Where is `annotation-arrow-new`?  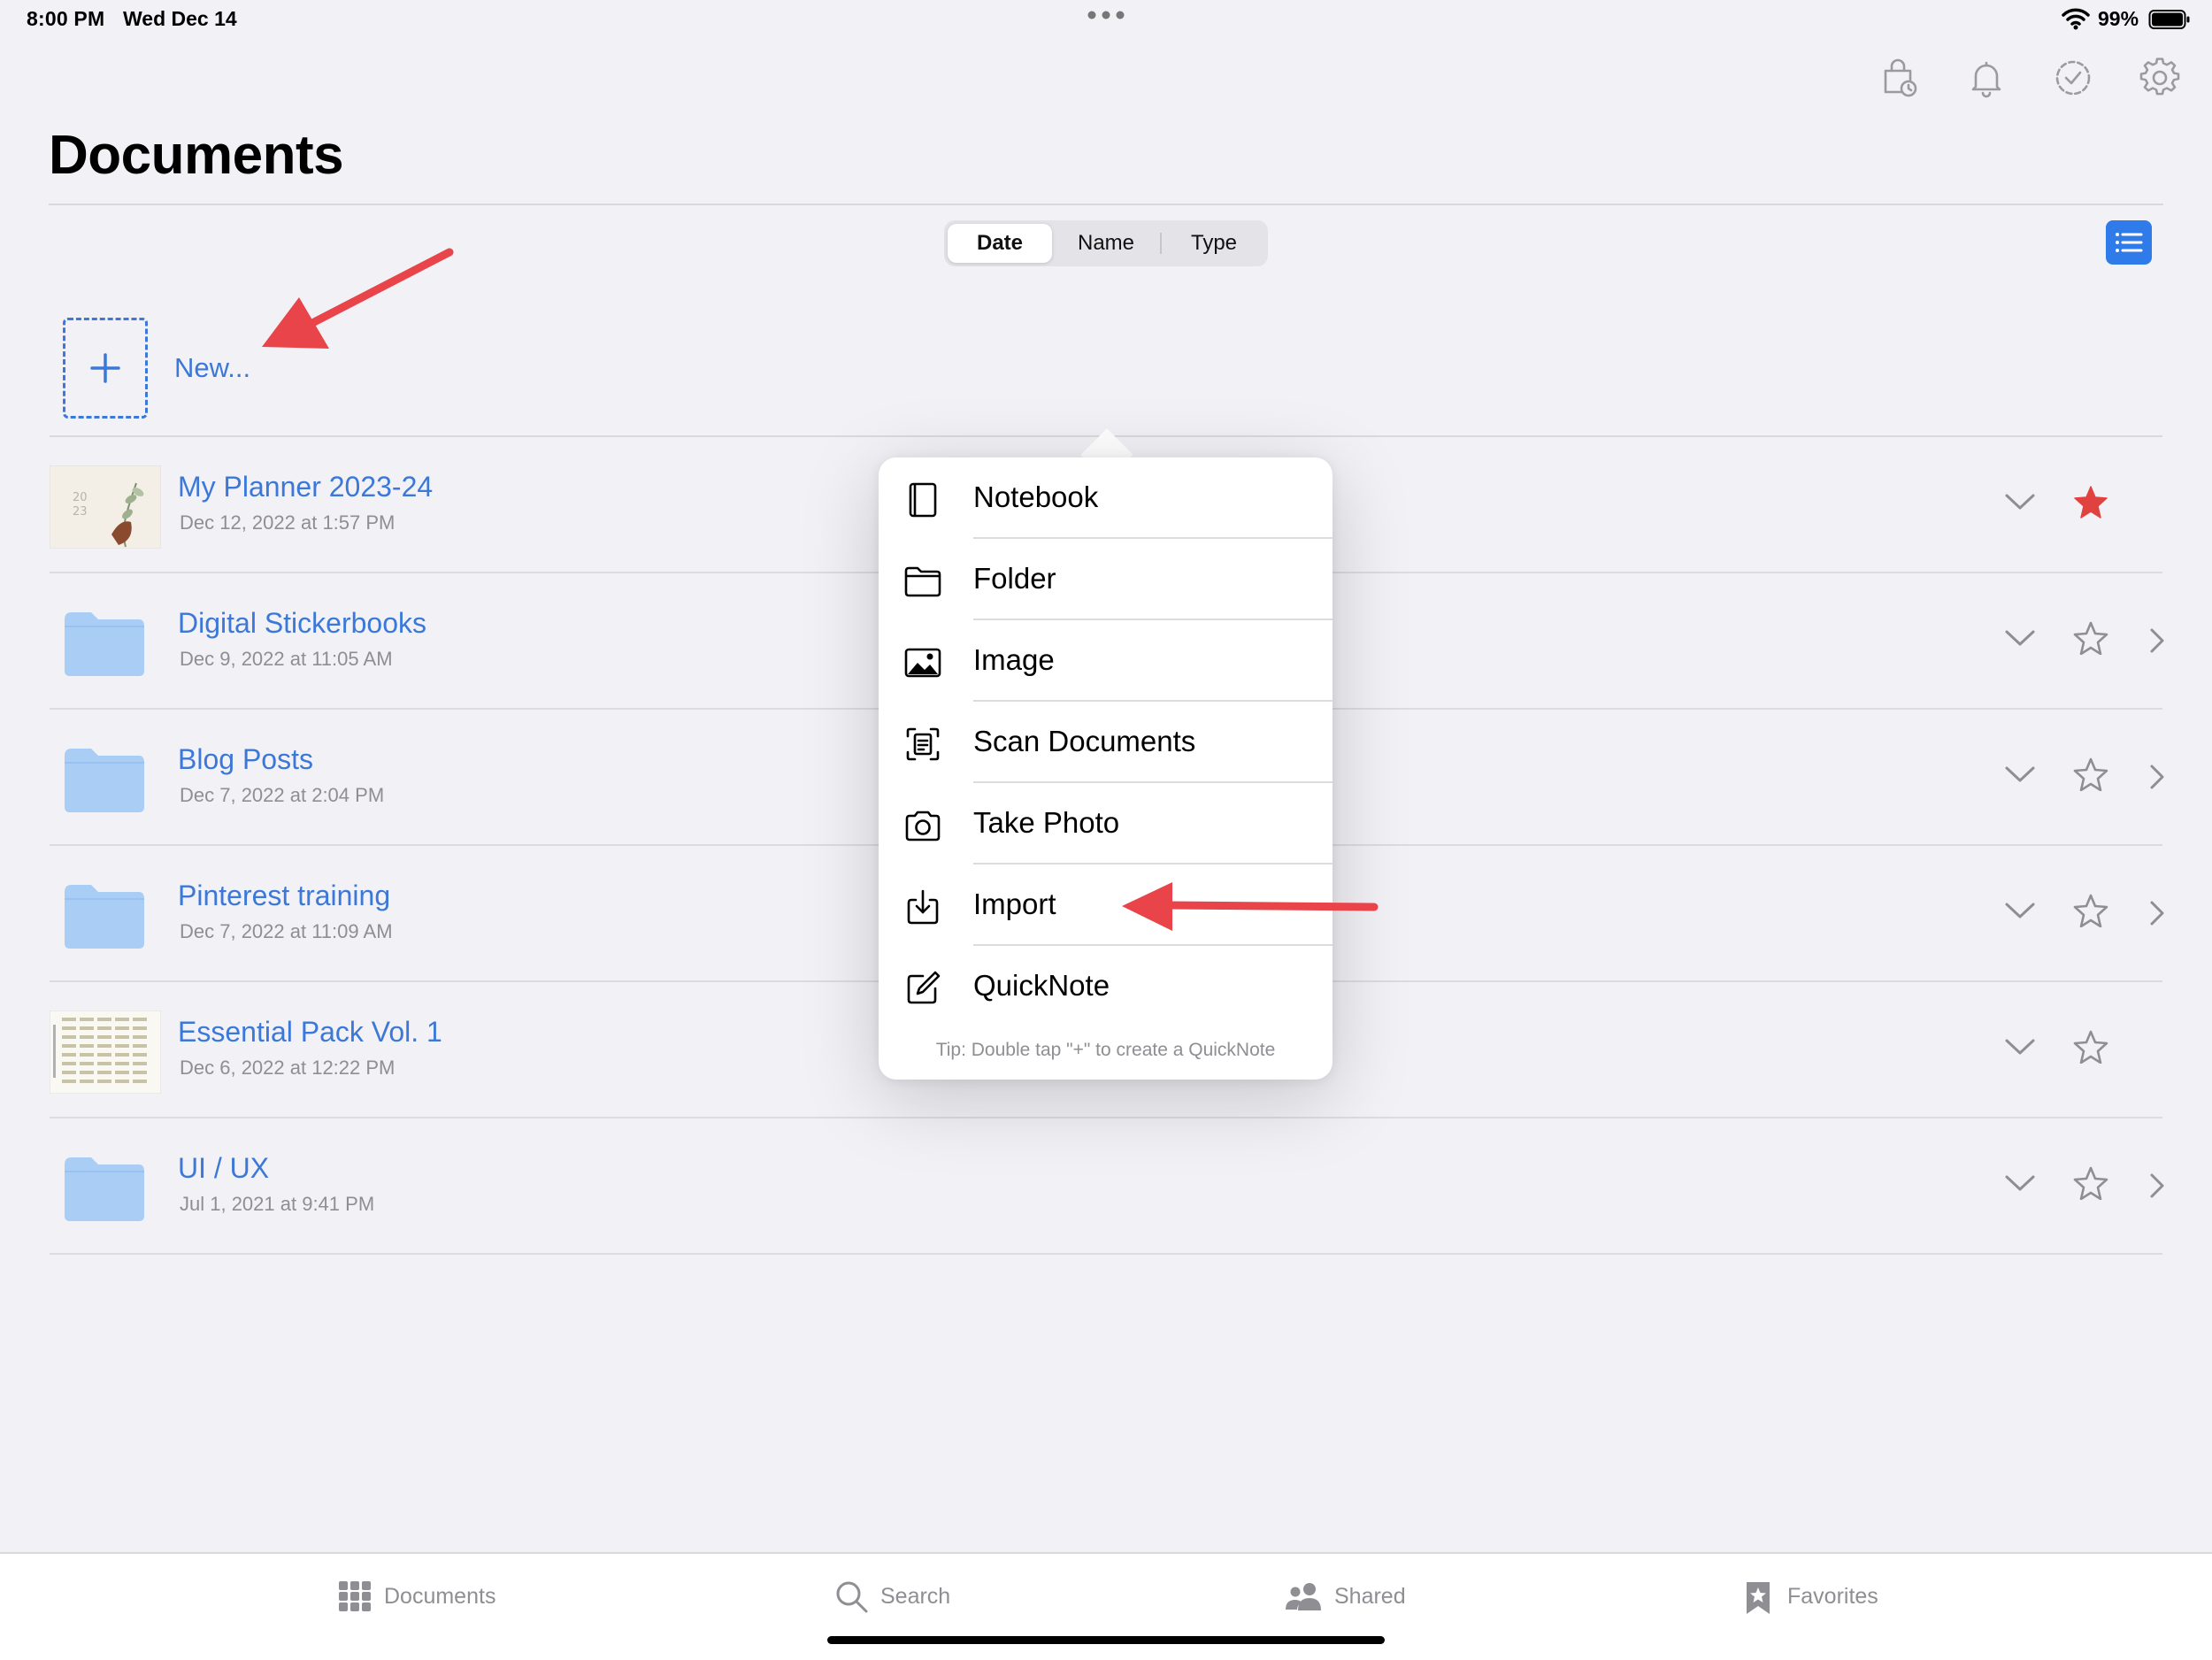
annotation-arrow-new is located at coordinates (358, 298).